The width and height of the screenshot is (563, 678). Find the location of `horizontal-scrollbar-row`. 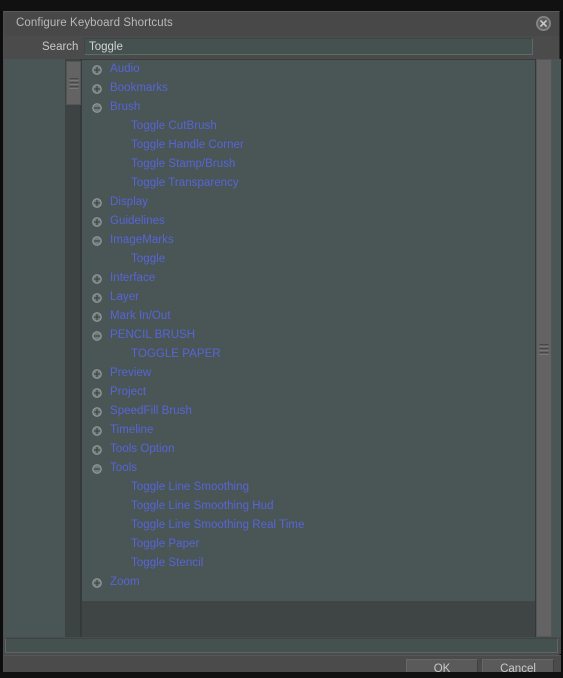

horizontal-scrollbar-row is located at coordinates (282, 645).